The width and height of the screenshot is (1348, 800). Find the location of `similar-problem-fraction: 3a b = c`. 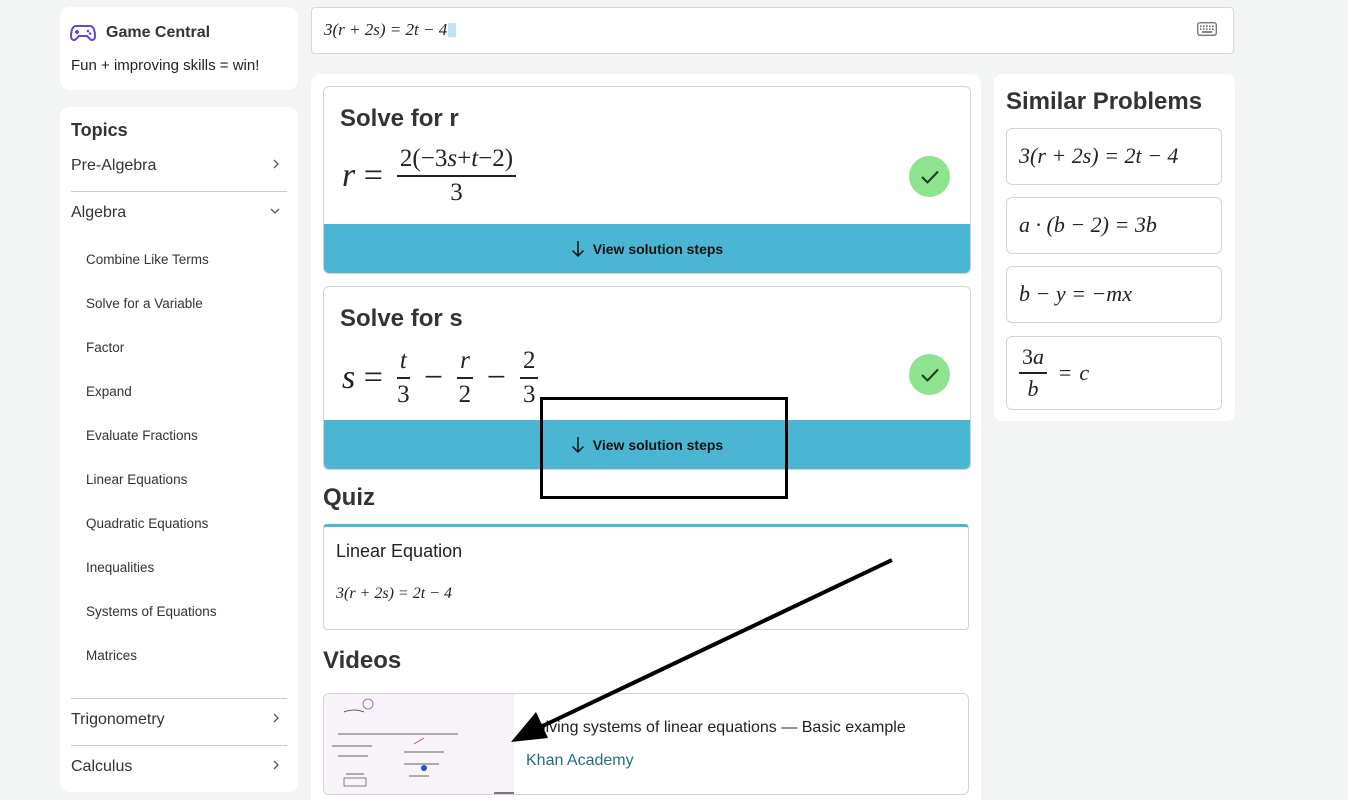

similar-problem-fraction: 3a b = c is located at coordinates (1054, 373).